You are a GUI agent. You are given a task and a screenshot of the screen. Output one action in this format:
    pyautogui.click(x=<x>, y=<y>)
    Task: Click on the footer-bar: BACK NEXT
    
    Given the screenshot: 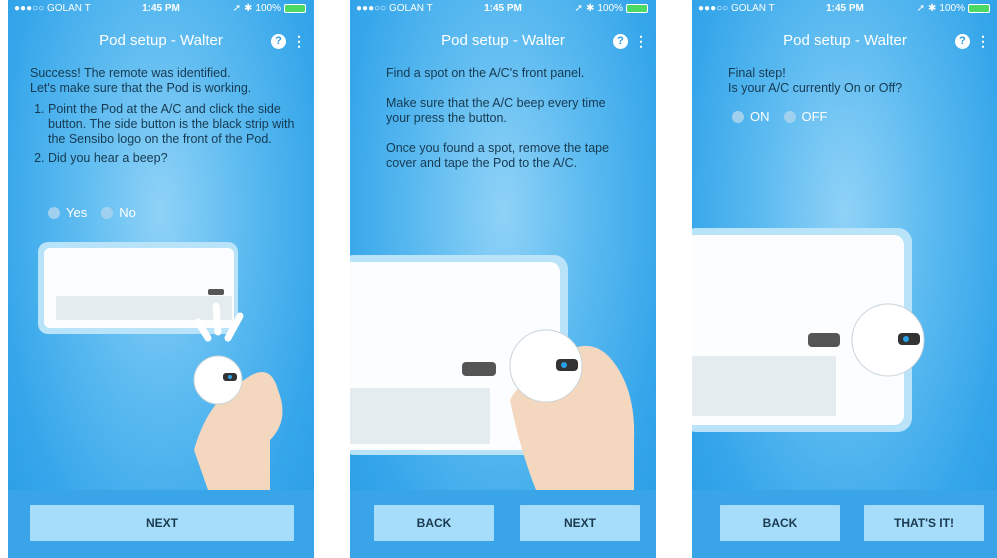 What is the action you would take?
    pyautogui.click(x=503, y=524)
    